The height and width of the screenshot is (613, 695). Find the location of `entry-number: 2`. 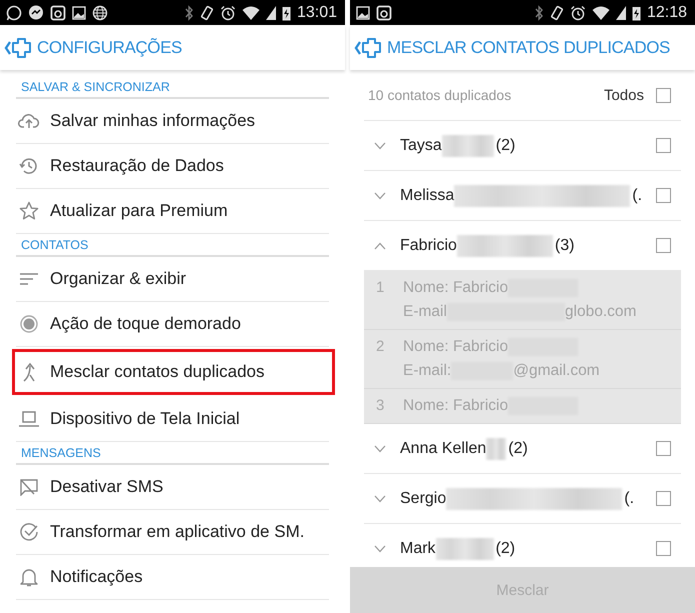

entry-number: 2 is located at coordinates (381, 347).